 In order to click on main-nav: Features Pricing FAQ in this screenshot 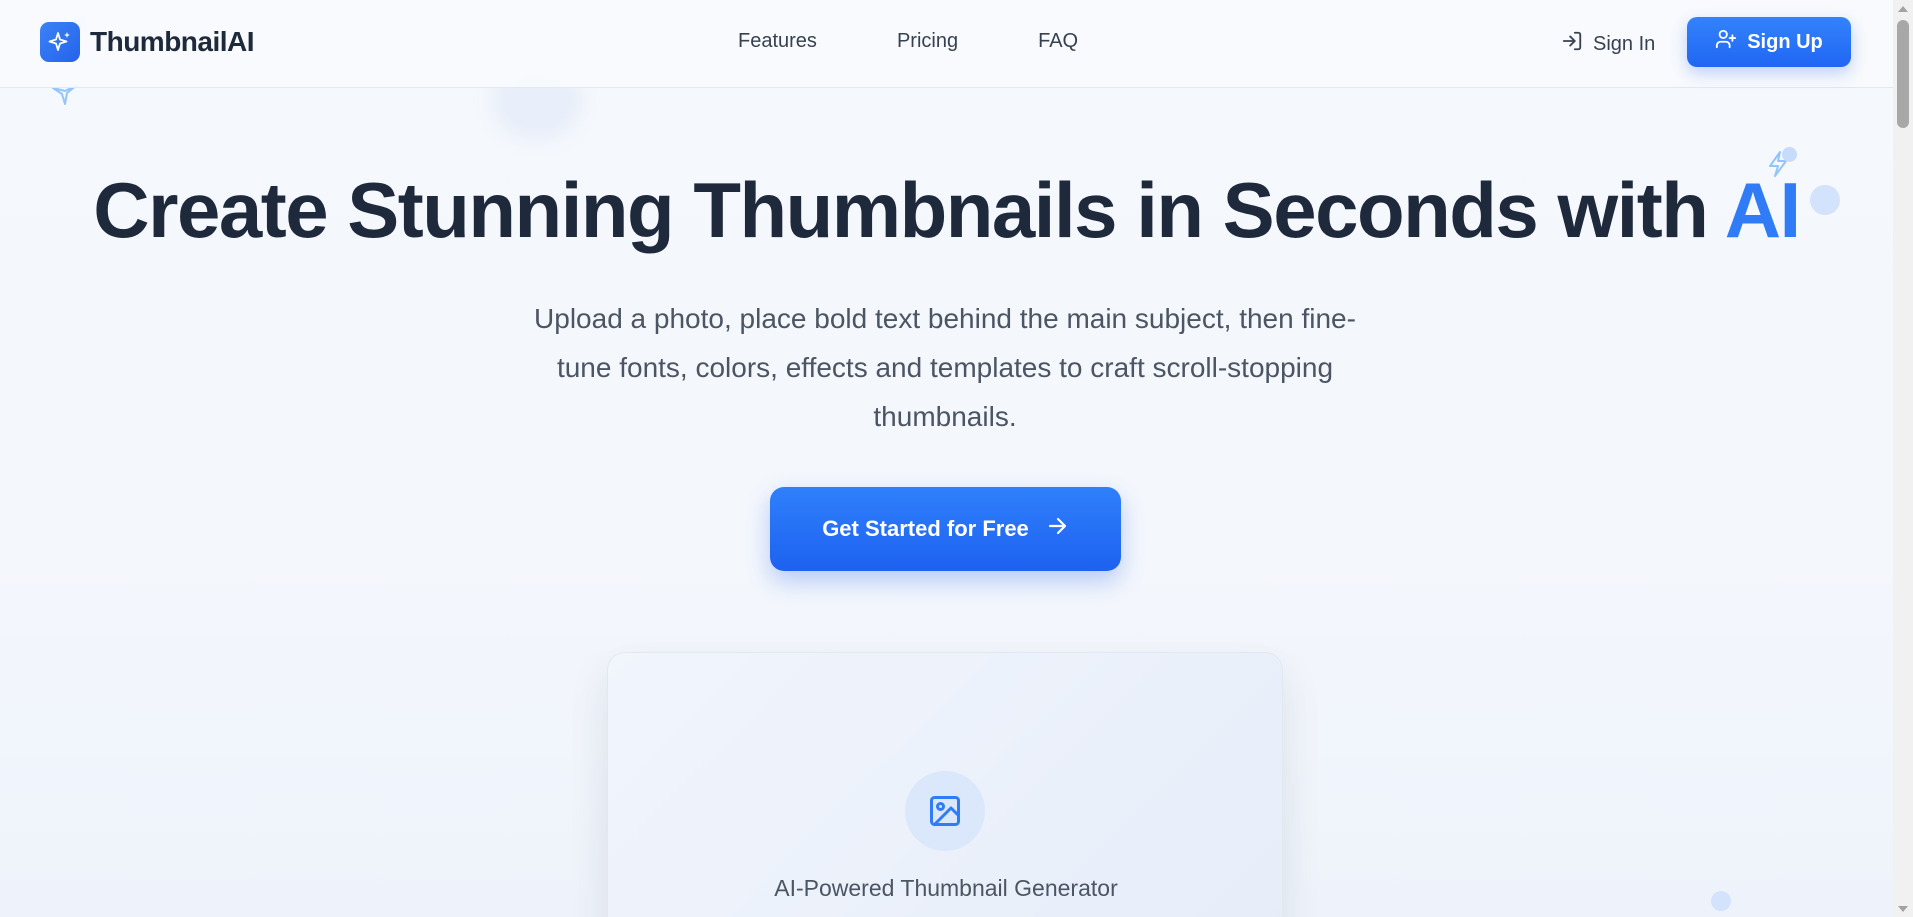, I will do `click(948, 41)`.